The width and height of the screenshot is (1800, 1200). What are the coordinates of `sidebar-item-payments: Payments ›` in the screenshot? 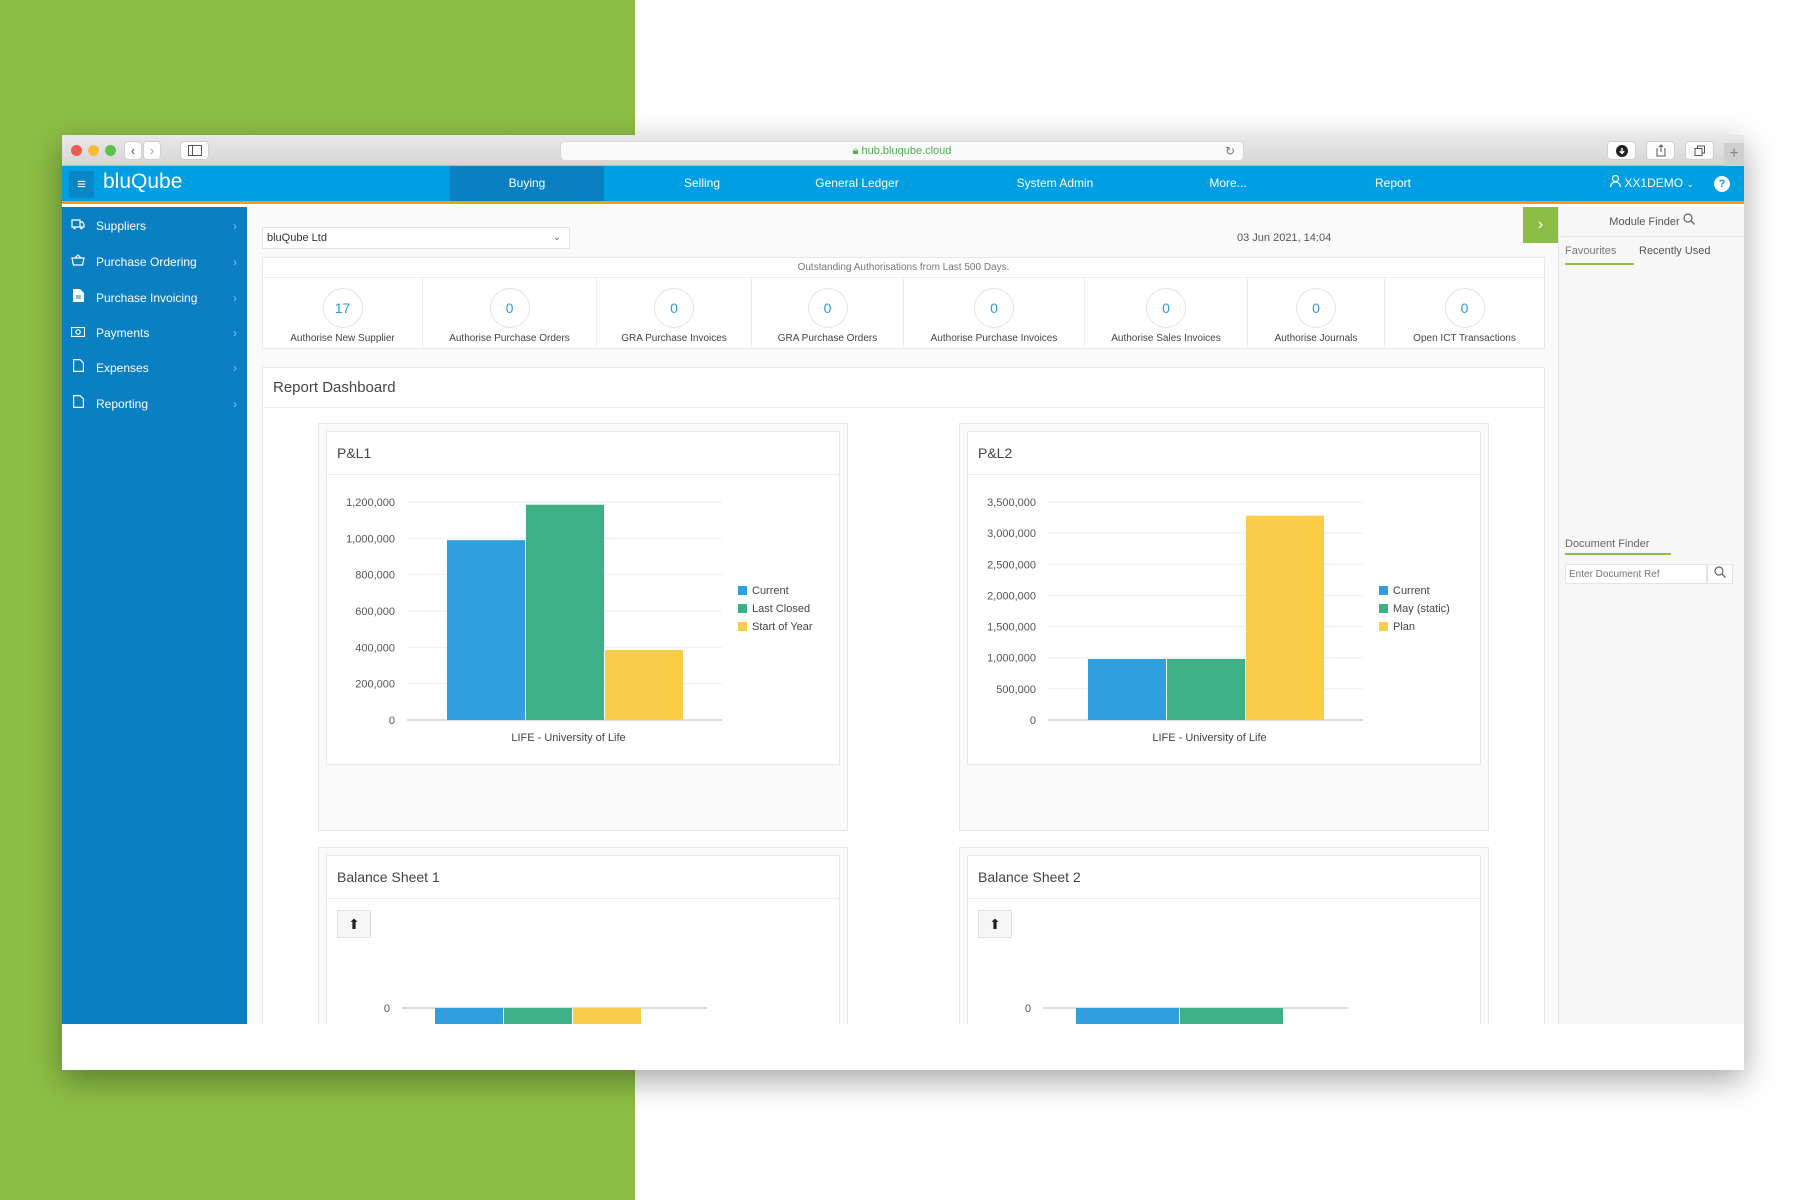 It's located at (154, 333).